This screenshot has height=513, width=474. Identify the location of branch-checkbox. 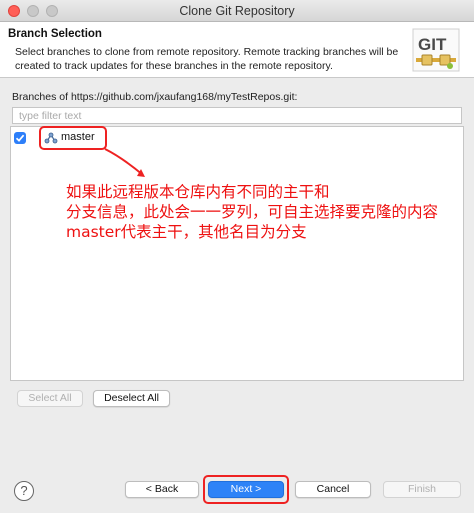
(20, 138).